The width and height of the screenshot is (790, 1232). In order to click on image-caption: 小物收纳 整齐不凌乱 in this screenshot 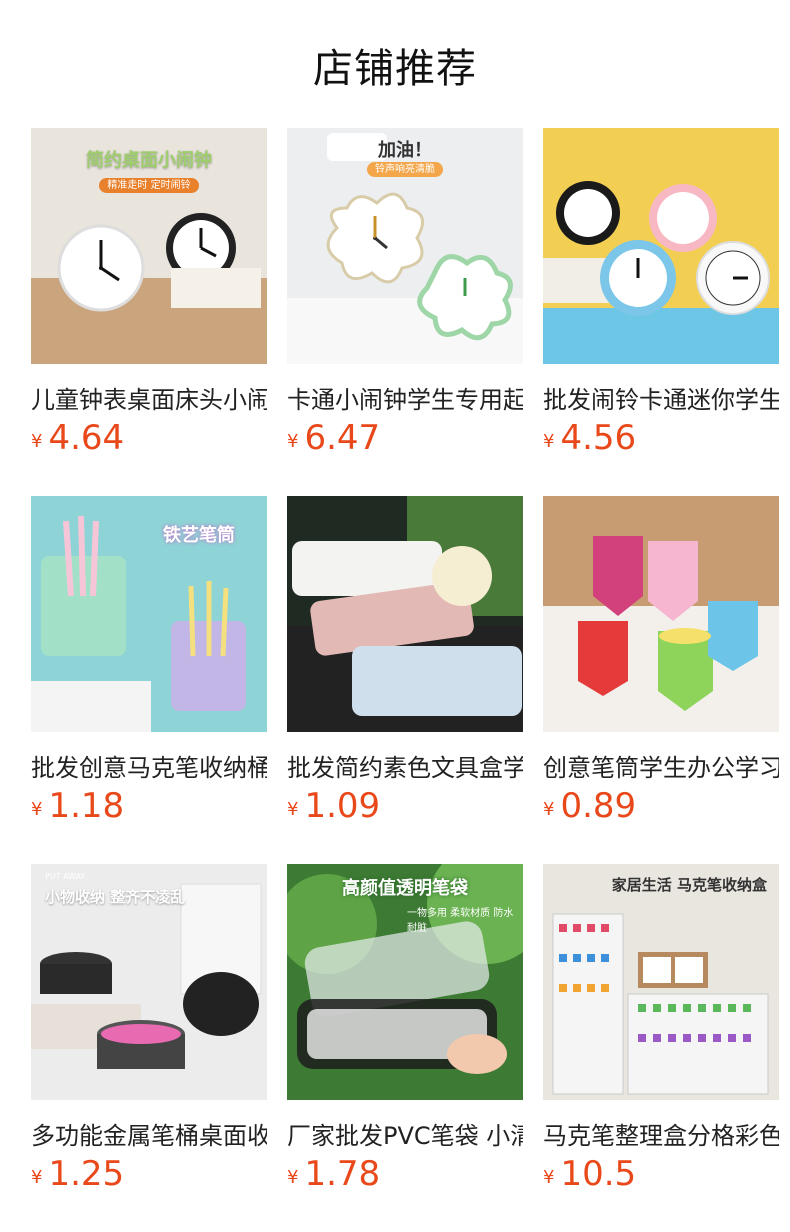, I will do `click(115, 897)`.